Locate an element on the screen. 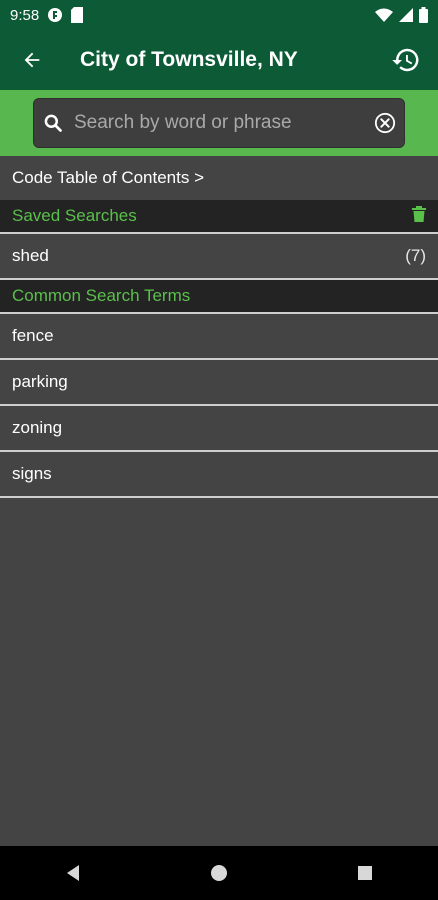  signal-icon is located at coordinates (406, 15).